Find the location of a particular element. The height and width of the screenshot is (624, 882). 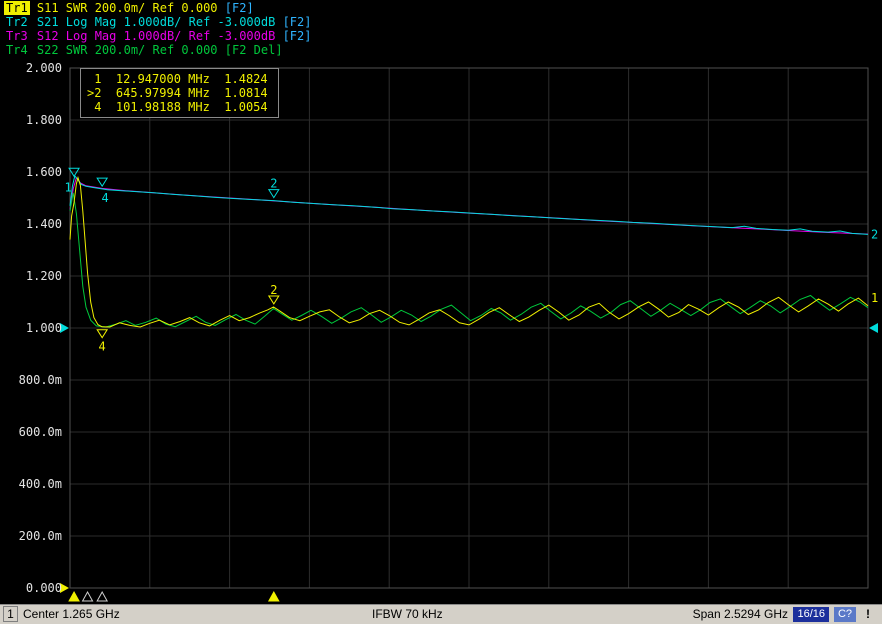

trace-id-tr3: Tr3 is located at coordinates (17, 36).